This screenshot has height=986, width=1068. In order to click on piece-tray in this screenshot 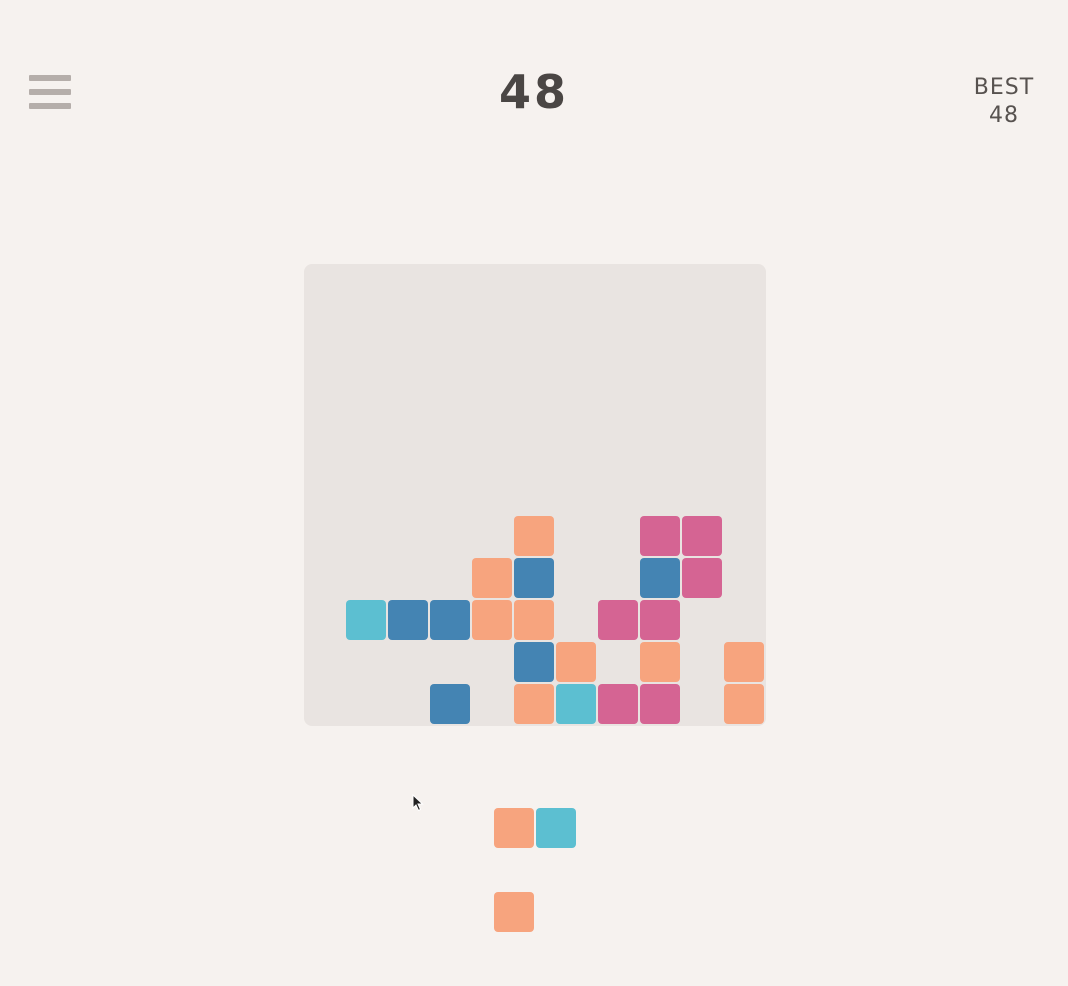, I will do `click(535, 860)`.